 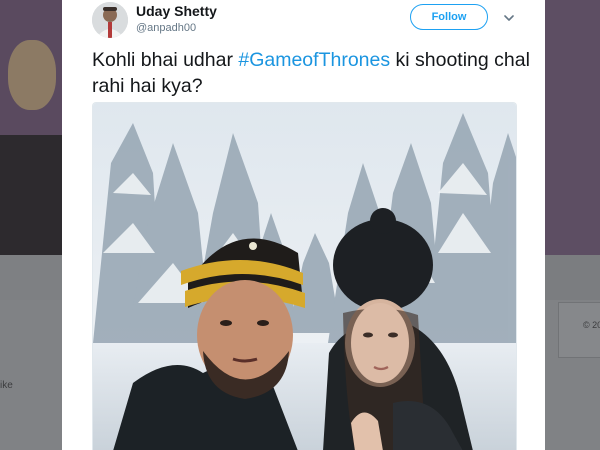 I want to click on avatar-image, so click(x=110, y=20).